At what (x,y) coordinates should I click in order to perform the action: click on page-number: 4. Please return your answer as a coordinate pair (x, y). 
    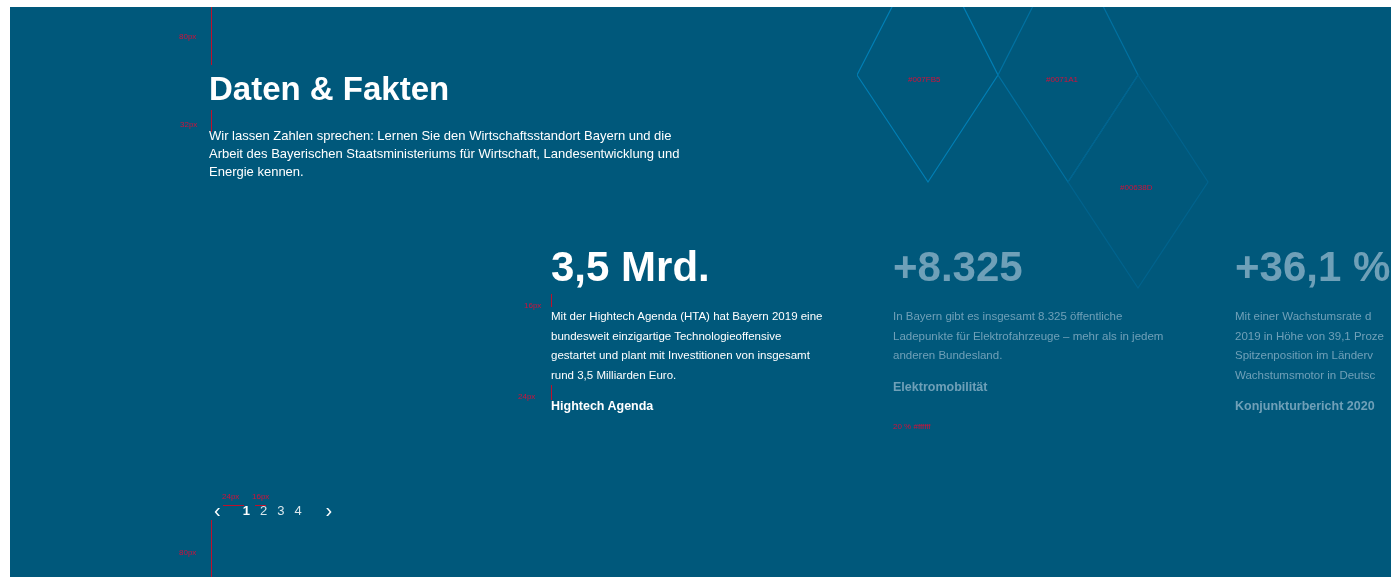
    Looking at the image, I should click on (298, 510).